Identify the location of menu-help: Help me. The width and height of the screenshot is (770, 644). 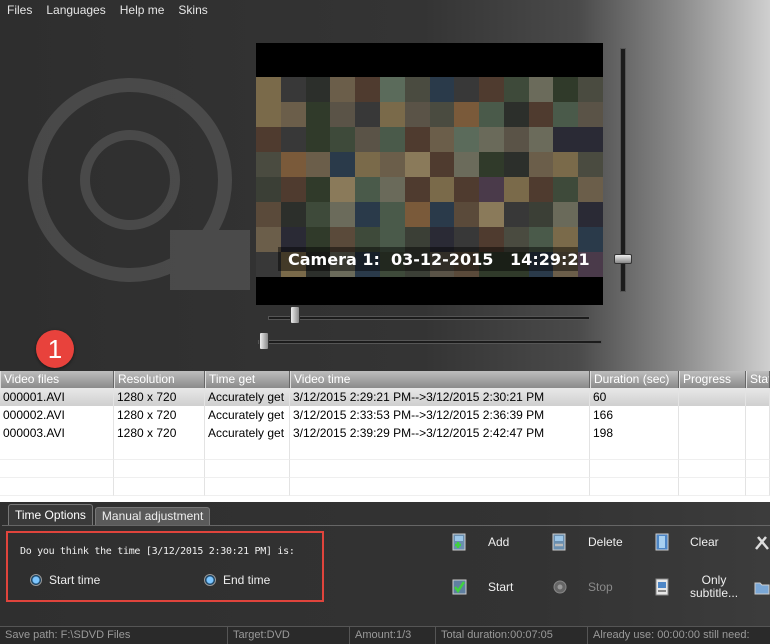
(142, 10).